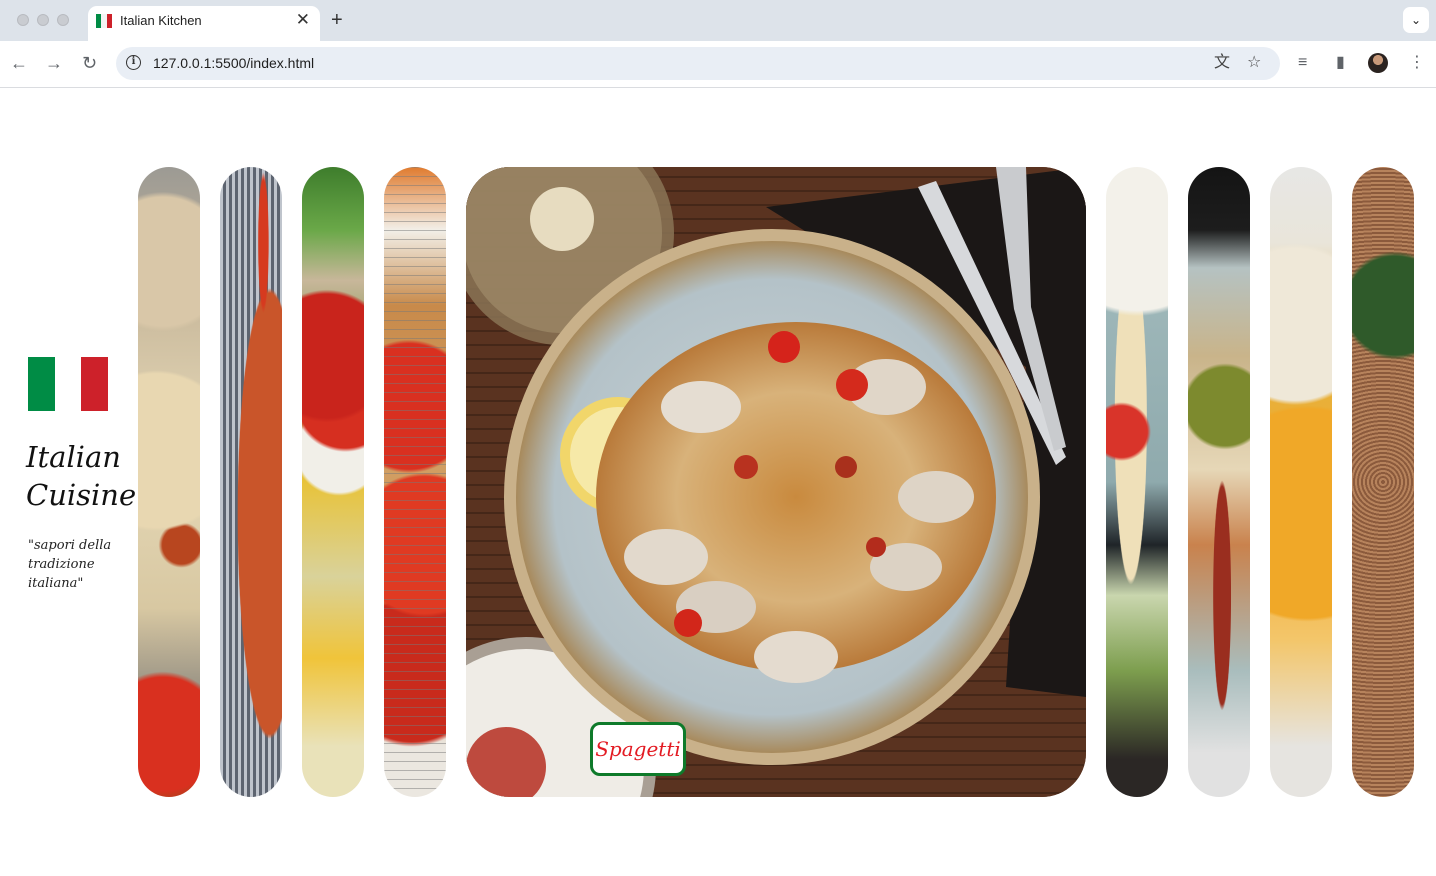 This screenshot has height=876, width=1436. I want to click on browser-tab: Italian Kitchen ✕, so click(204, 23).